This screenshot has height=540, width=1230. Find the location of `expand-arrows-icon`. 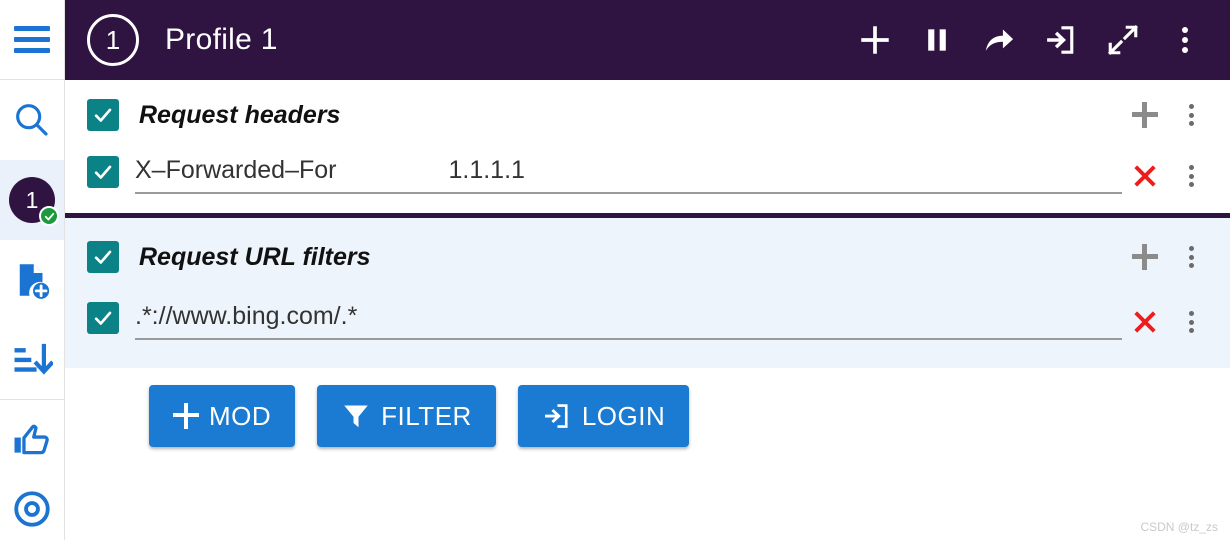

expand-arrows-icon is located at coordinates (1123, 40).